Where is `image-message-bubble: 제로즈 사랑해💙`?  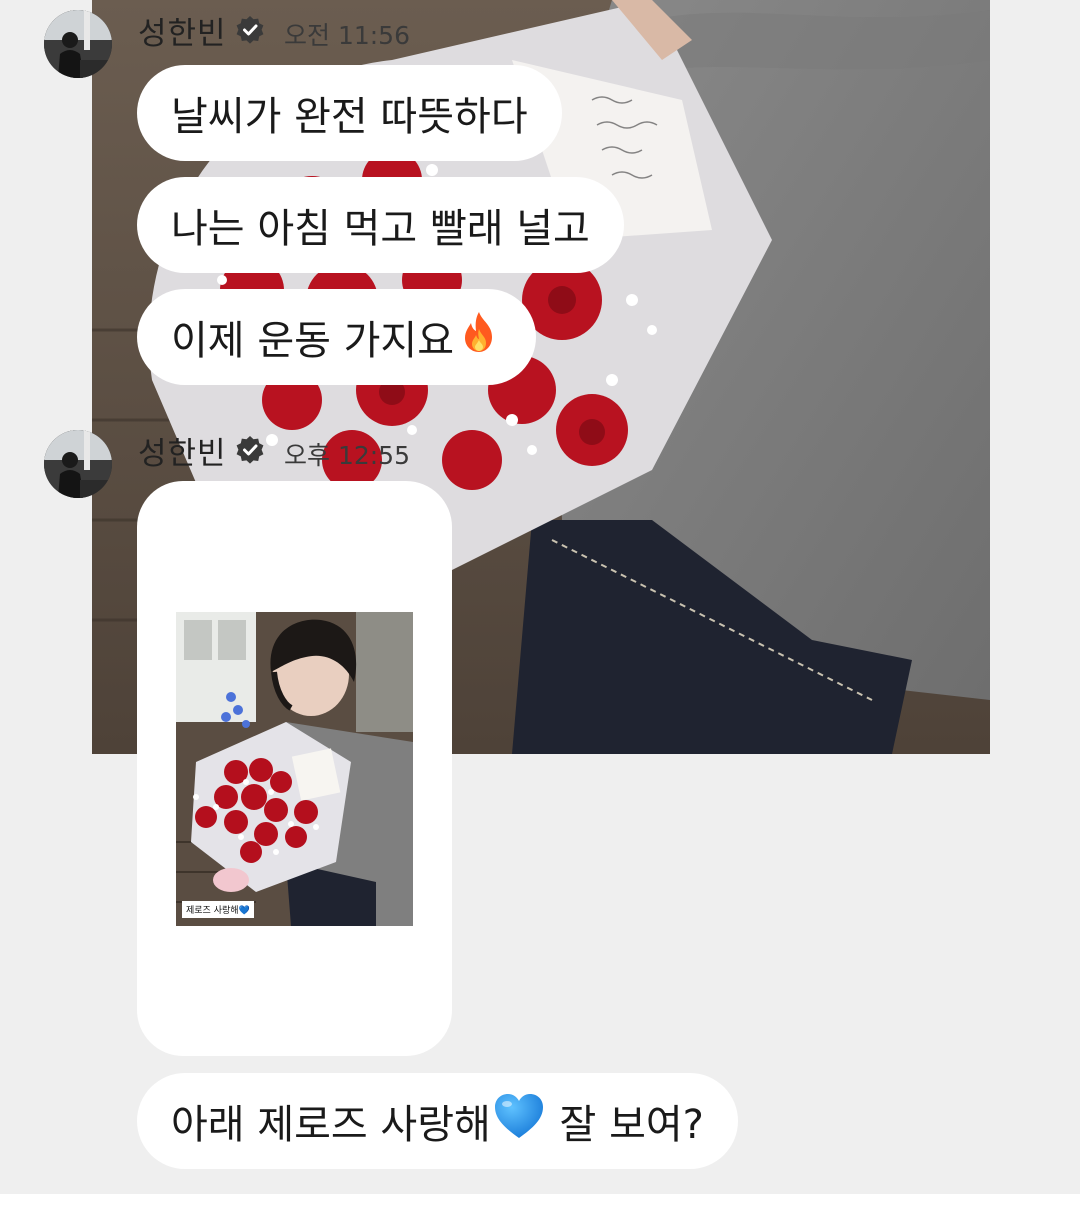 image-message-bubble: 제로즈 사랑해💙 is located at coordinates (294, 768).